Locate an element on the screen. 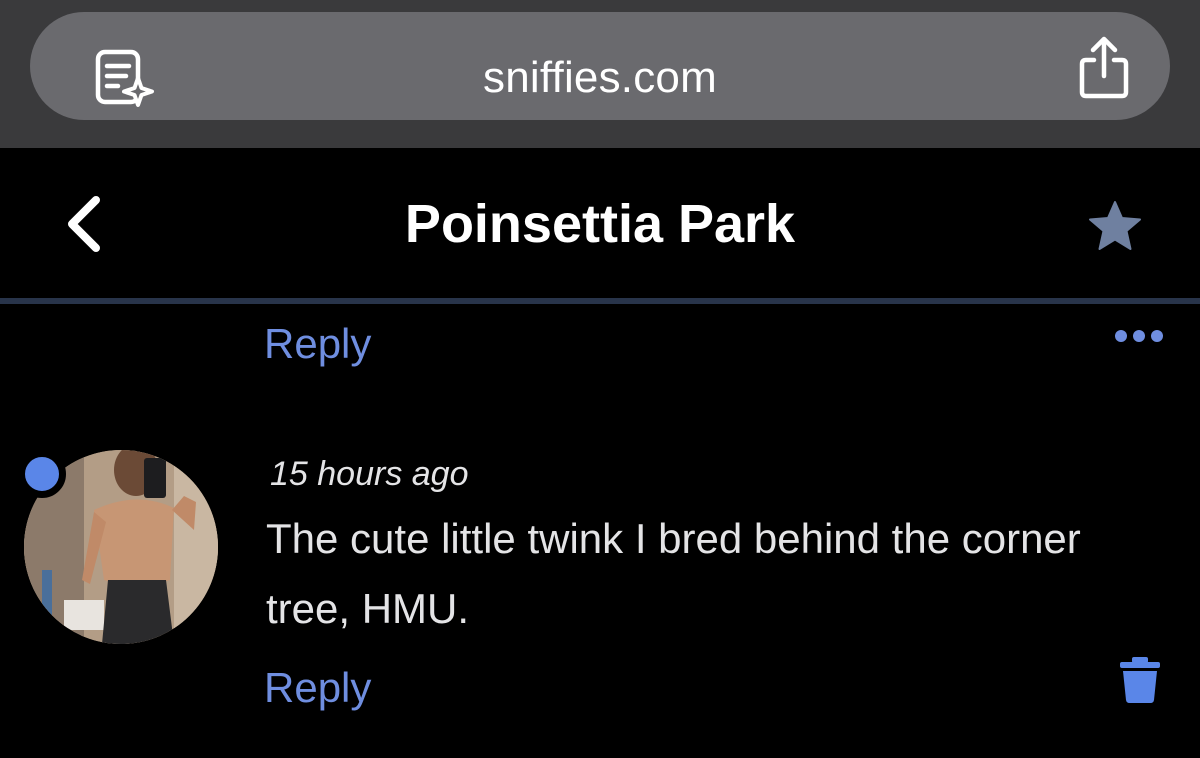  star-icon is located at coordinates (1115, 226).